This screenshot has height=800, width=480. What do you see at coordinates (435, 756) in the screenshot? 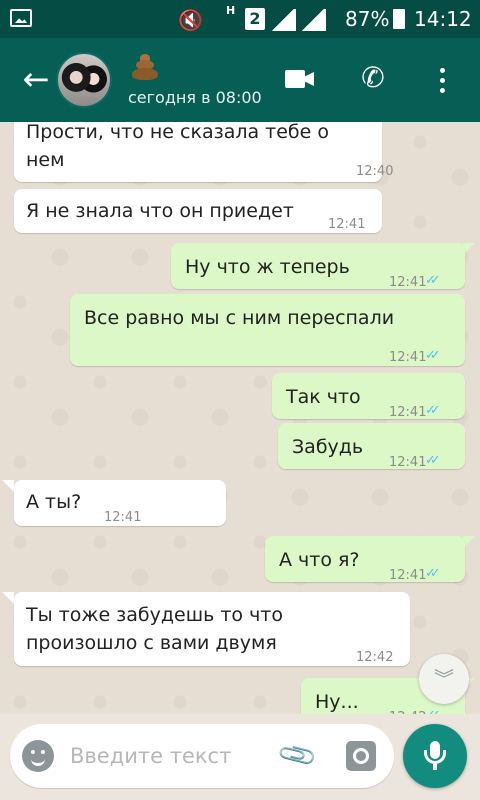
I see `microphone-button` at bounding box center [435, 756].